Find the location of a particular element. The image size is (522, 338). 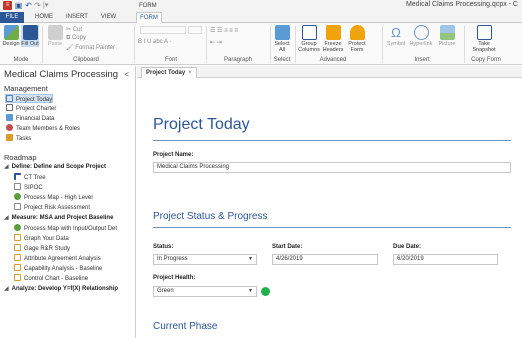

collapse-pane-icon: < is located at coordinates (126, 74).